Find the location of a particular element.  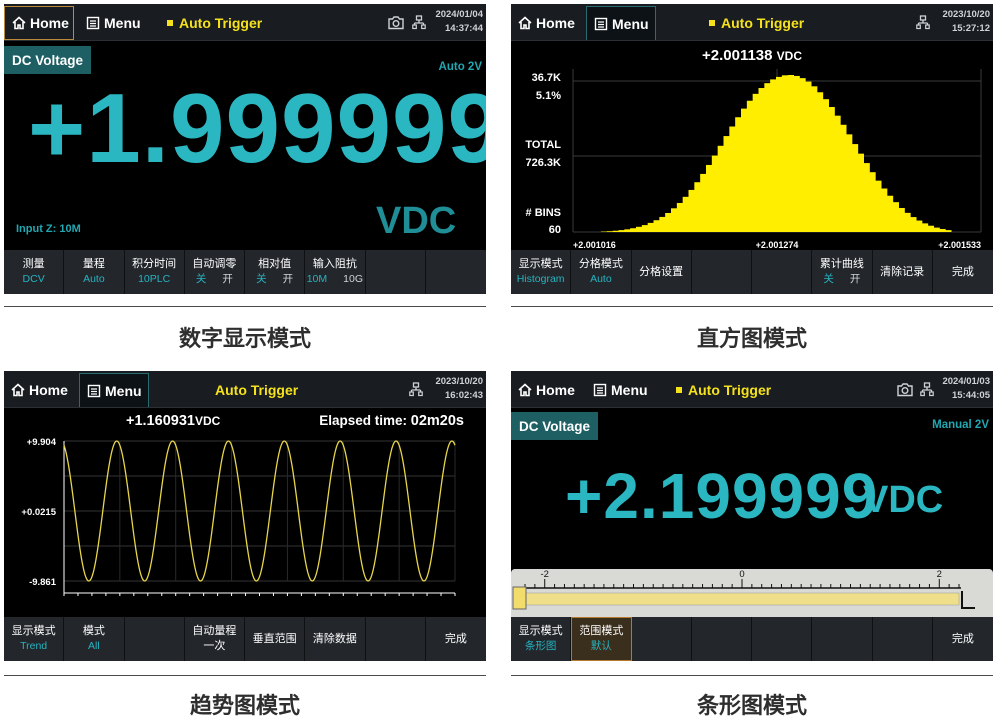

menu-icon is located at coordinates (601, 24).